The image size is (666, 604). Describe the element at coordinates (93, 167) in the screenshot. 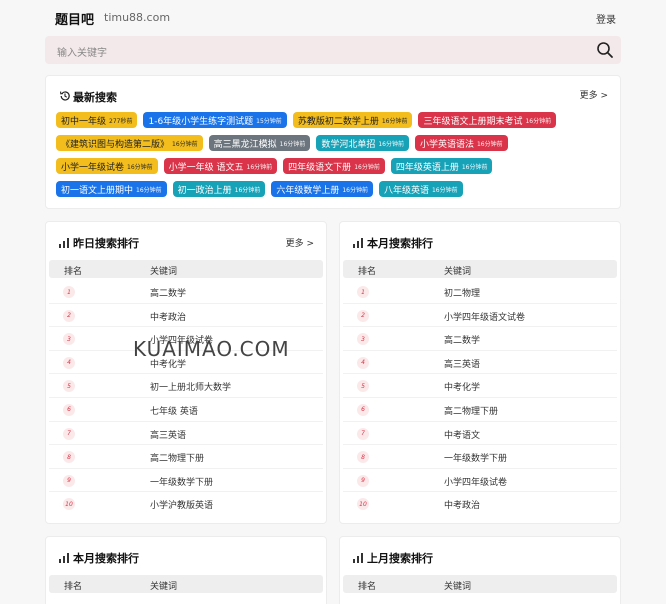

I see `tag-label: 小学一年级试卷` at that location.